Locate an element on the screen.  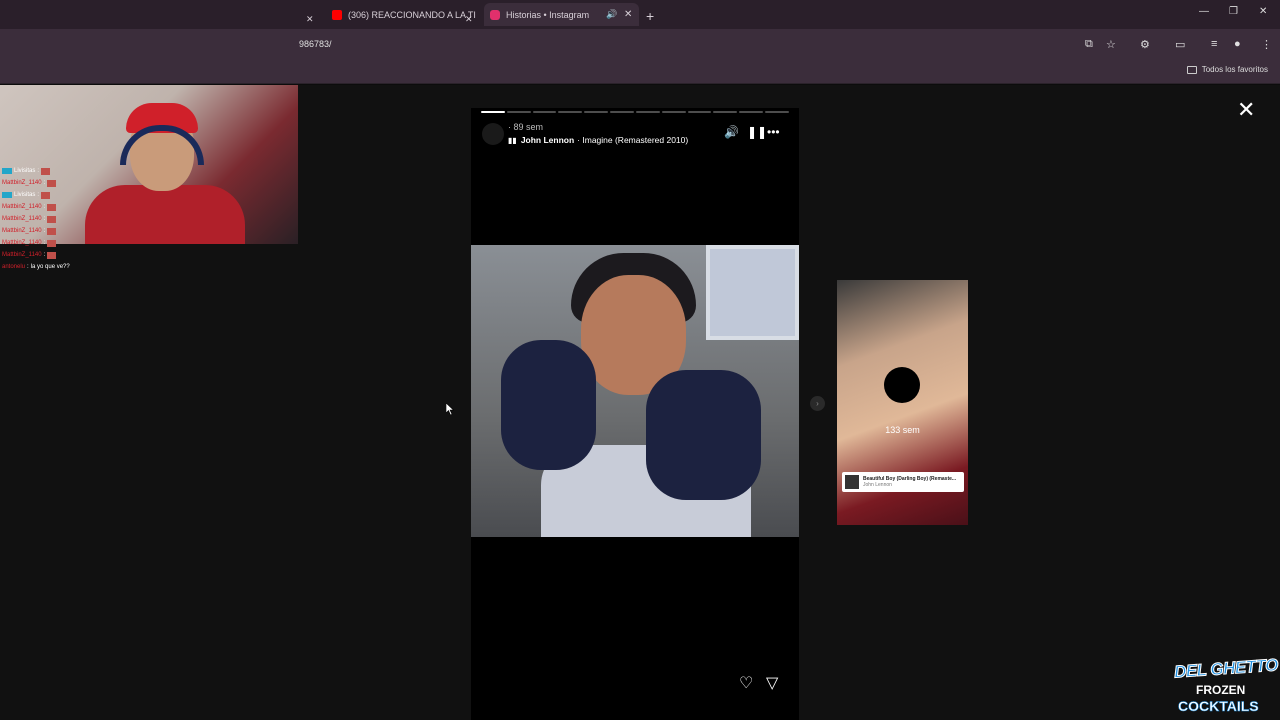
photo-monitor is located at coordinates (752, 292).